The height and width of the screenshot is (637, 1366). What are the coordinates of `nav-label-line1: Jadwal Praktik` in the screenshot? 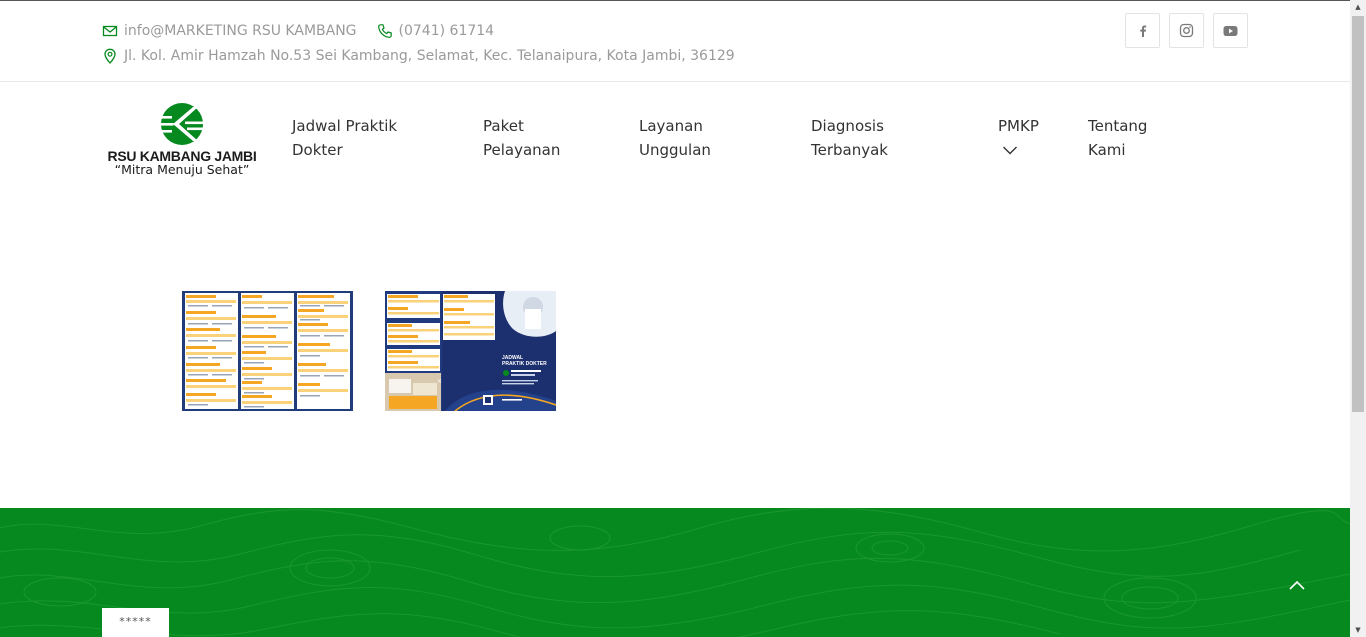 It's located at (345, 126).